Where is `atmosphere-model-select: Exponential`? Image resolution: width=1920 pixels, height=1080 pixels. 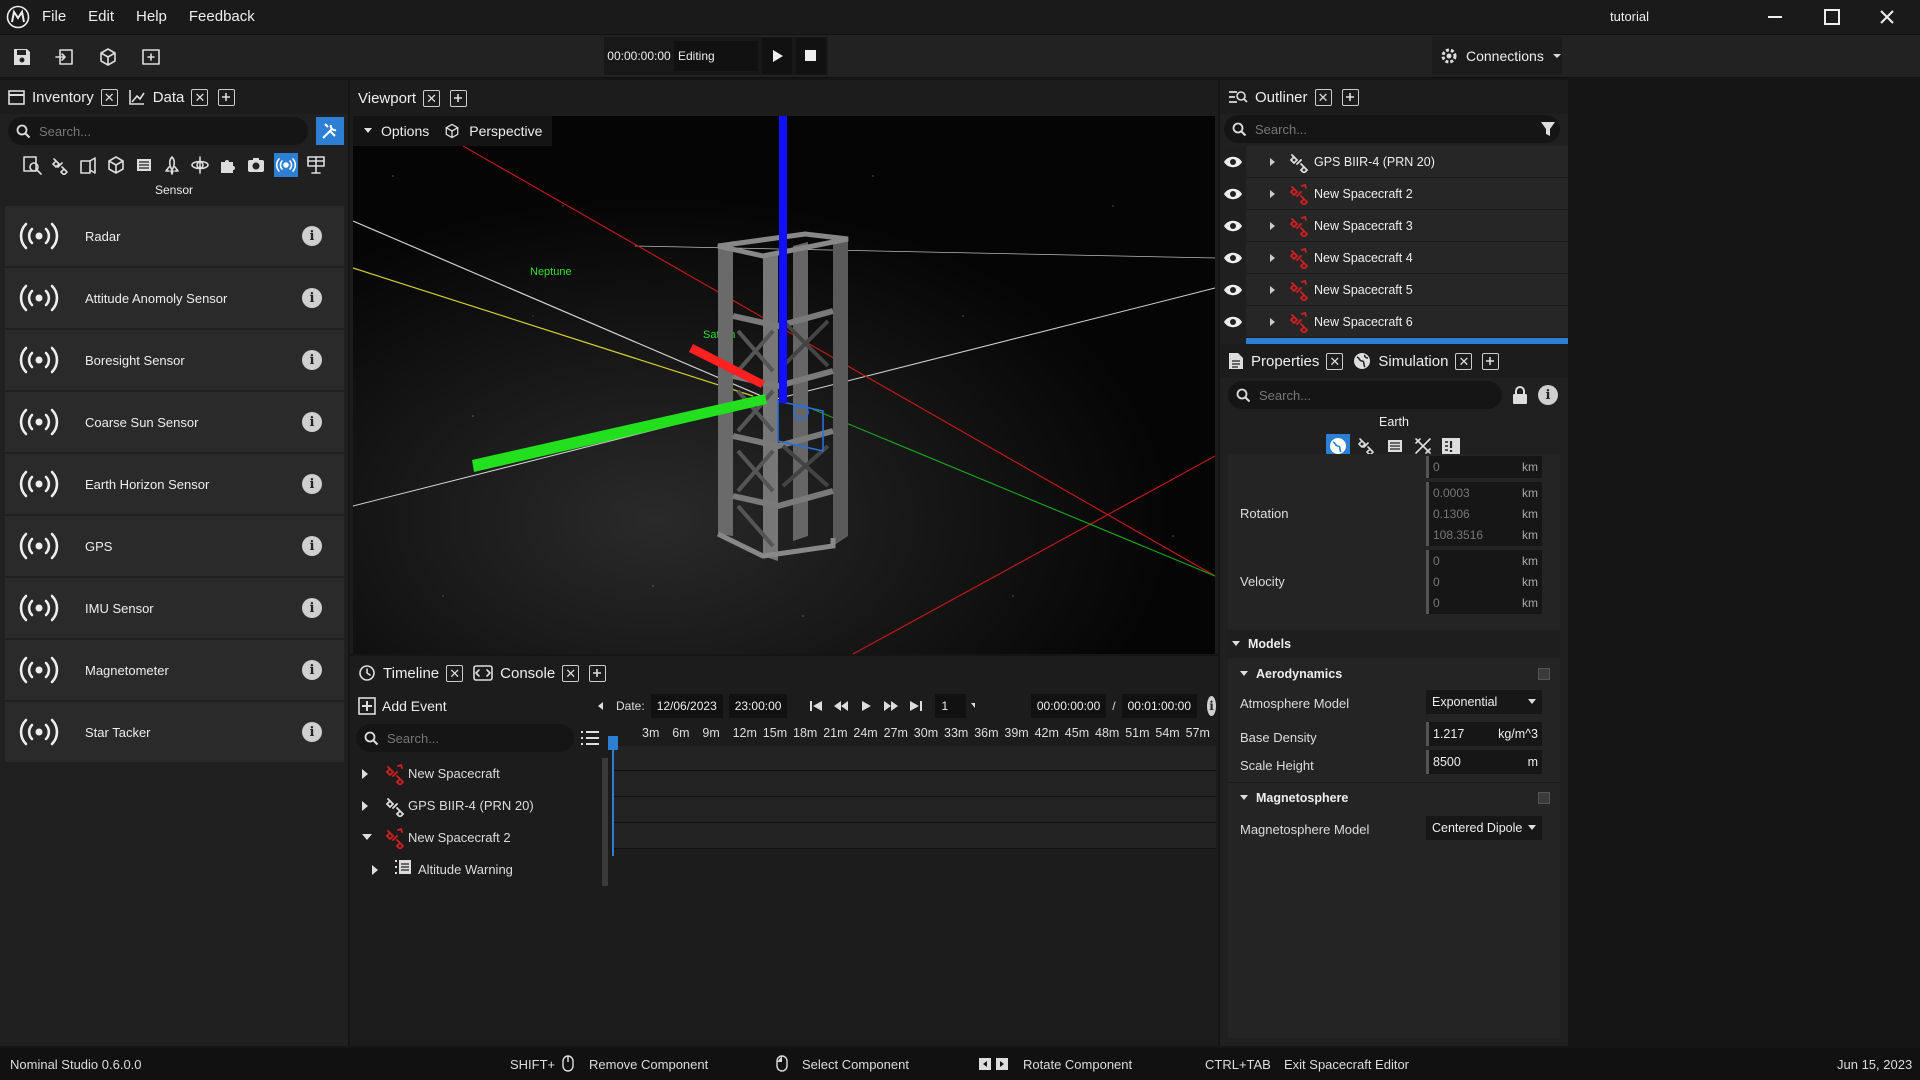
atmosphere-model-select: Exponential is located at coordinates (1484, 702).